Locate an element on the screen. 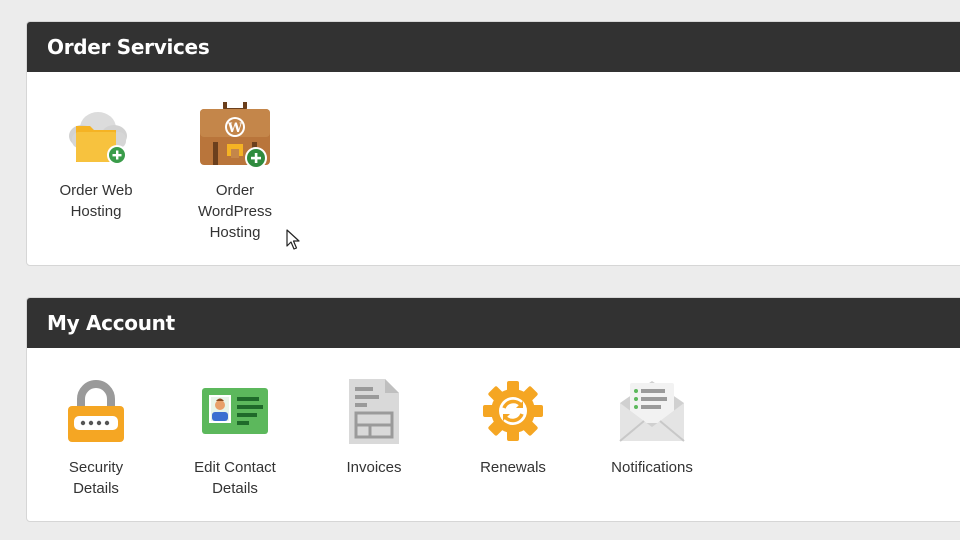  svg-text: W is located at coordinates (235, 128).